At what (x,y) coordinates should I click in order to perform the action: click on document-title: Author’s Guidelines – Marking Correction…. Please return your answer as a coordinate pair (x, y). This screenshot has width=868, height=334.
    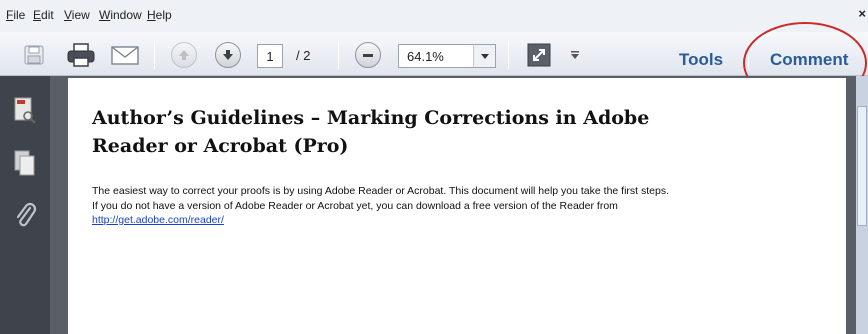
    Looking at the image, I should click on (371, 132).